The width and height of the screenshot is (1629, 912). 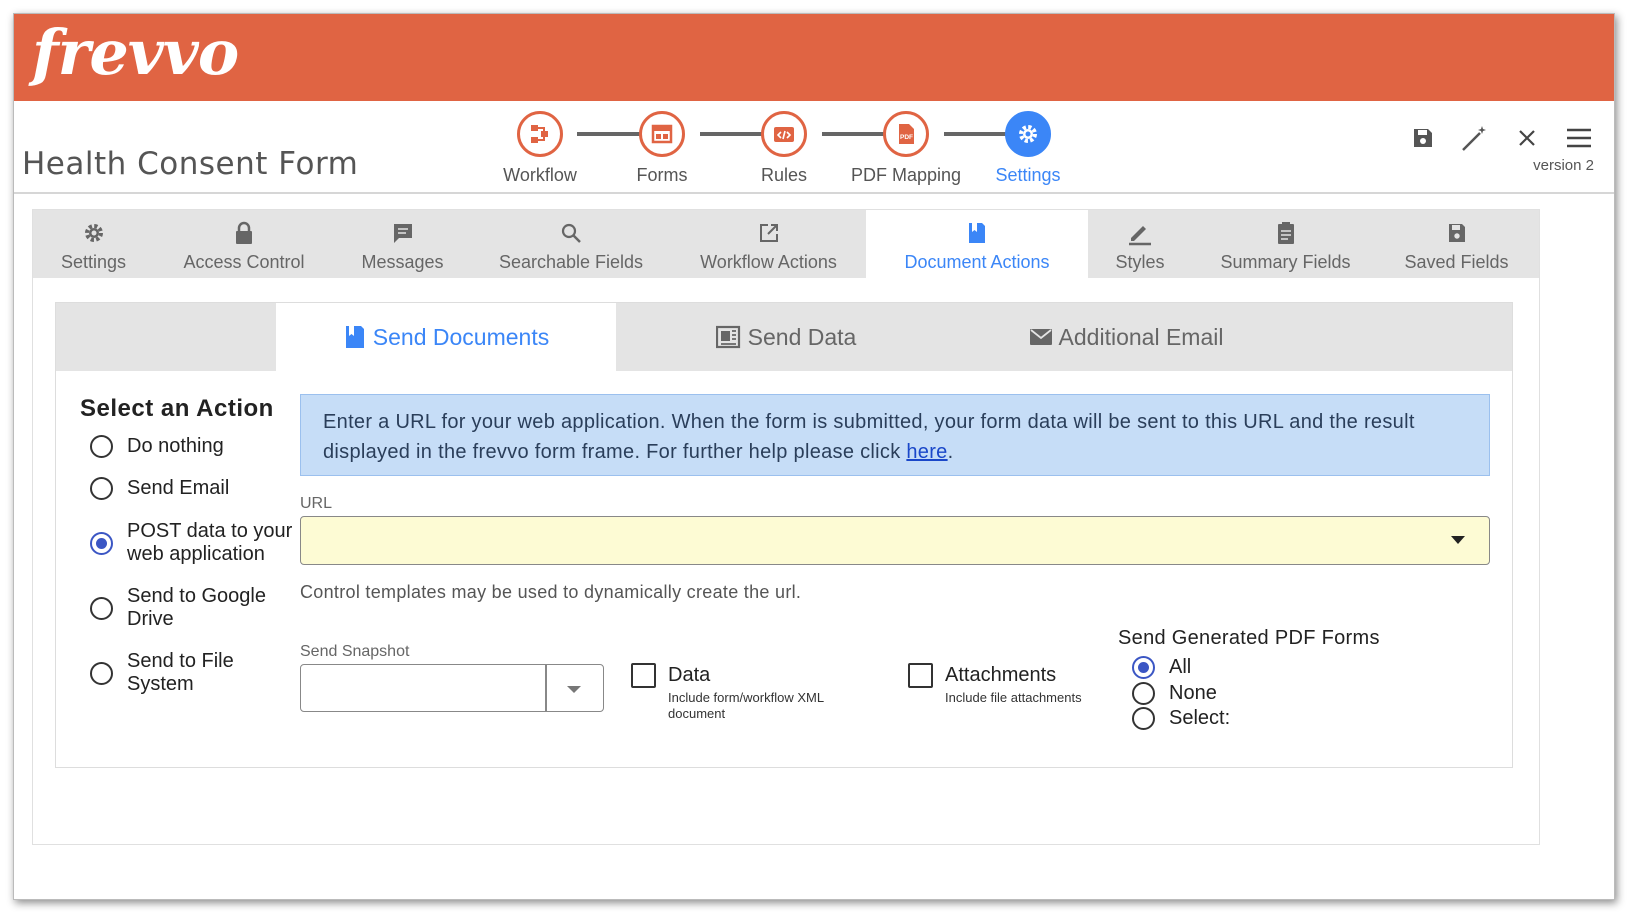 What do you see at coordinates (1028, 175) in the screenshot?
I see `step-label: Settings` at bounding box center [1028, 175].